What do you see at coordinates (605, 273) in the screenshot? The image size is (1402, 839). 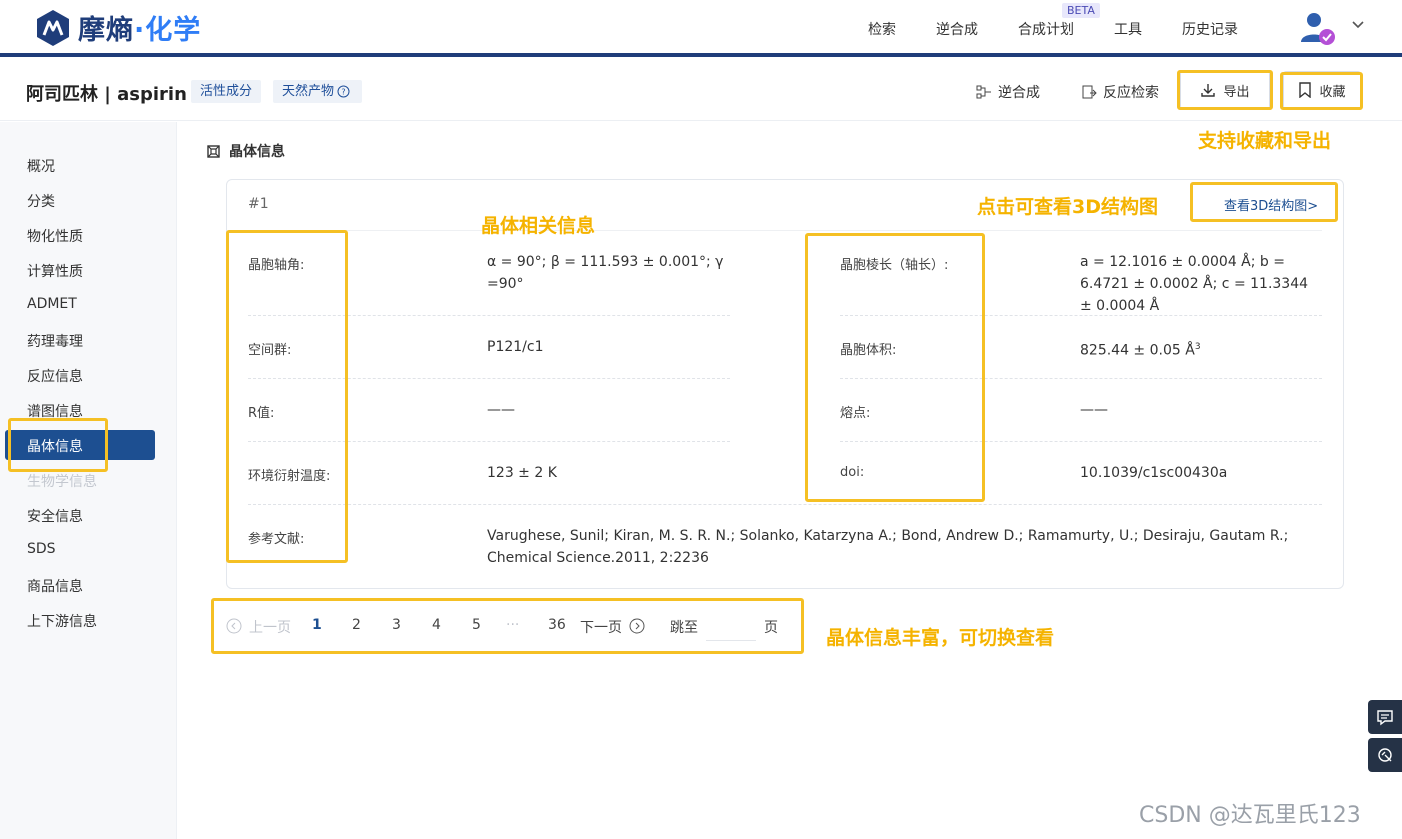 I see `cell-angle-value: α = 90°; β = 111.593 ± 0.001°; γ =90°` at bounding box center [605, 273].